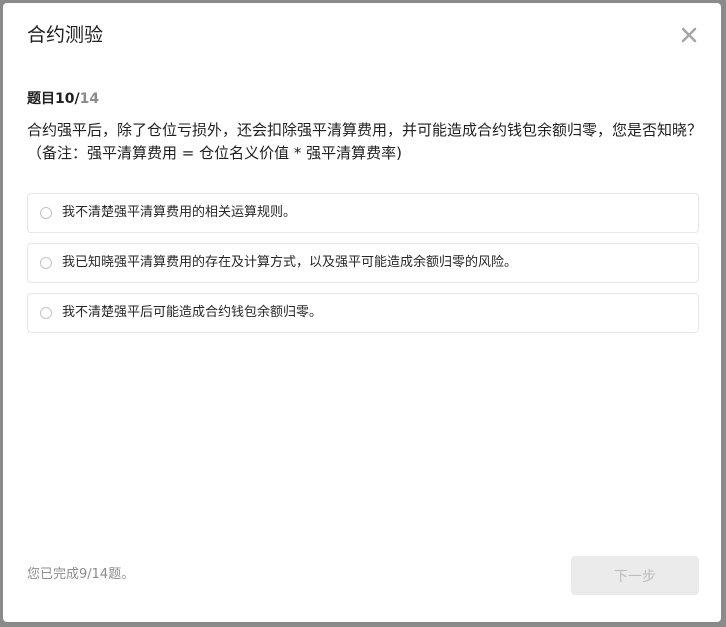 The width and height of the screenshot is (726, 627). I want to click on progress-label: 题目, so click(41, 99).